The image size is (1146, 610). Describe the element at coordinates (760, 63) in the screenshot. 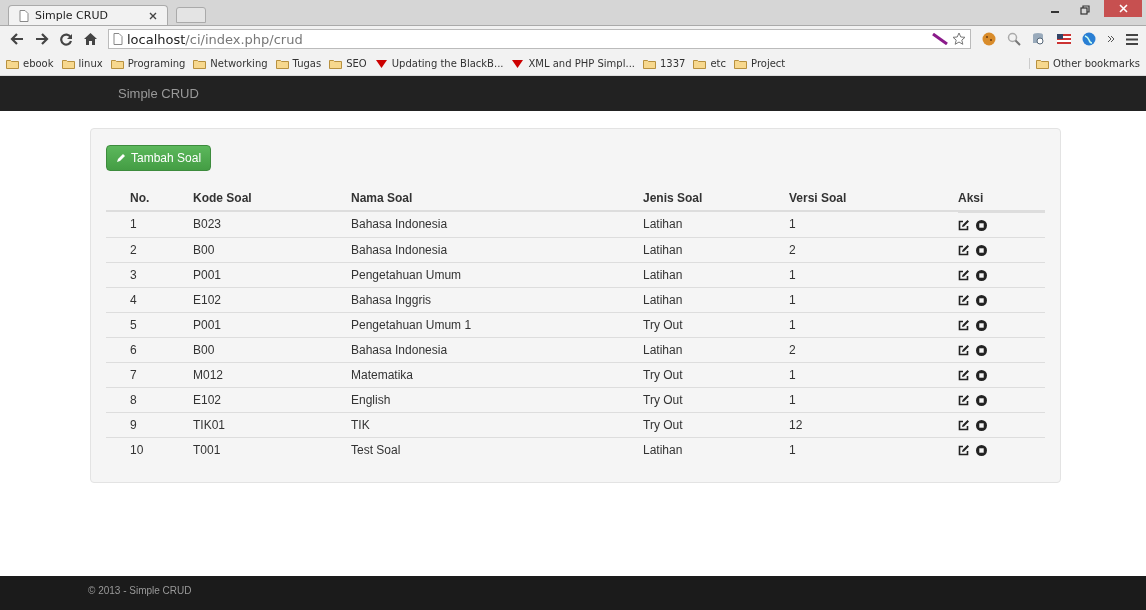

I see `bookmark-item: Project` at that location.